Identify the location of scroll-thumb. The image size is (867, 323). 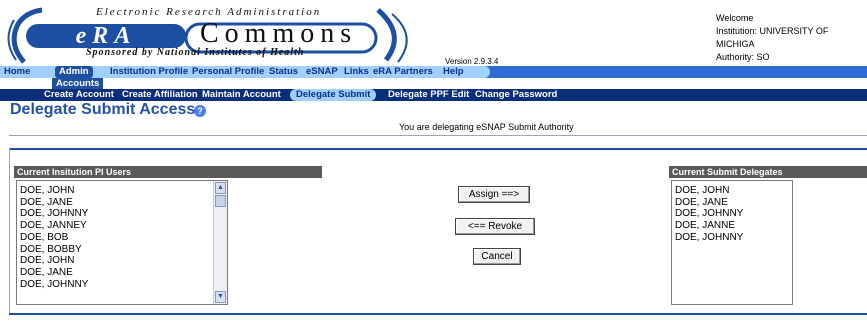
(220, 201).